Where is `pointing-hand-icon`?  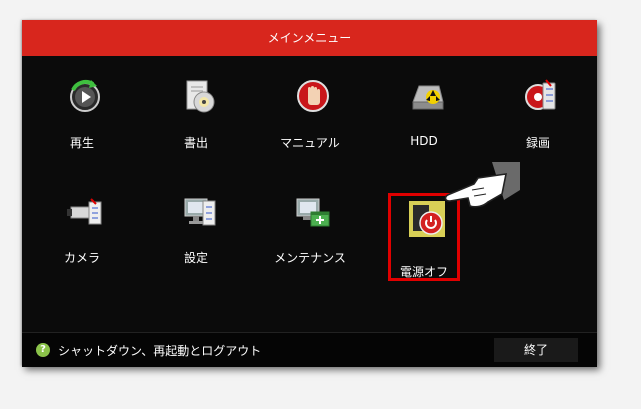
pointing-hand-icon is located at coordinates (482, 185).